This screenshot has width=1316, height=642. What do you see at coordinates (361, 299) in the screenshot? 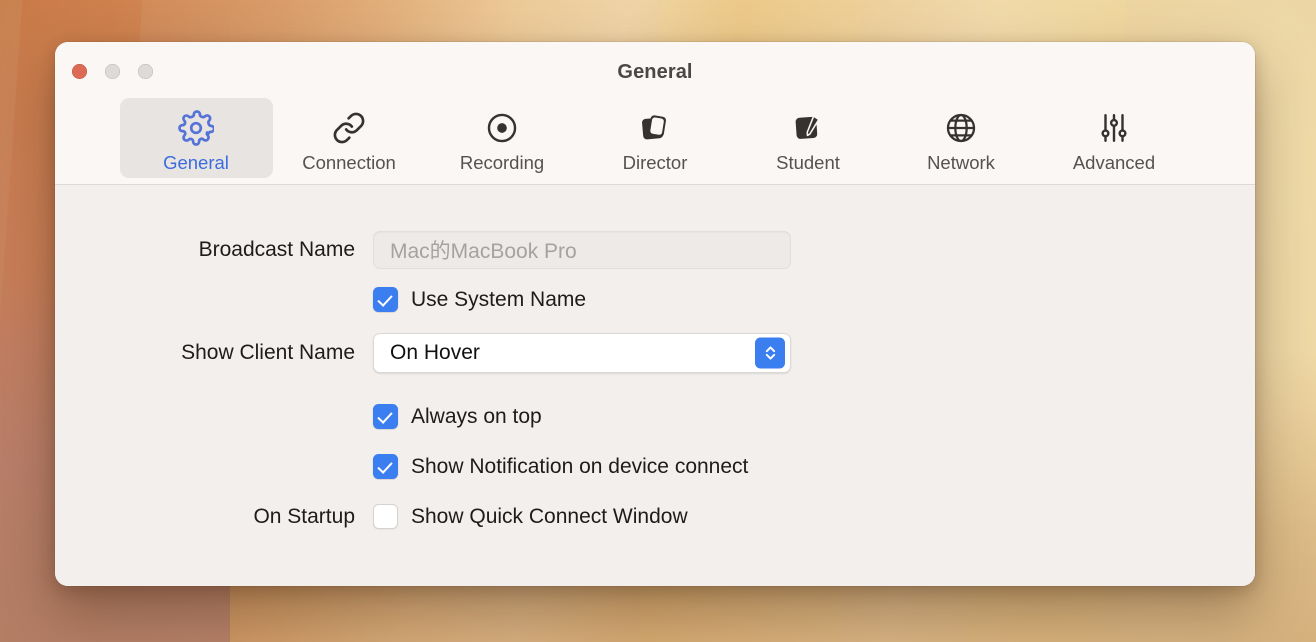
I see `use-system-name-row: Use System Name` at bounding box center [361, 299].